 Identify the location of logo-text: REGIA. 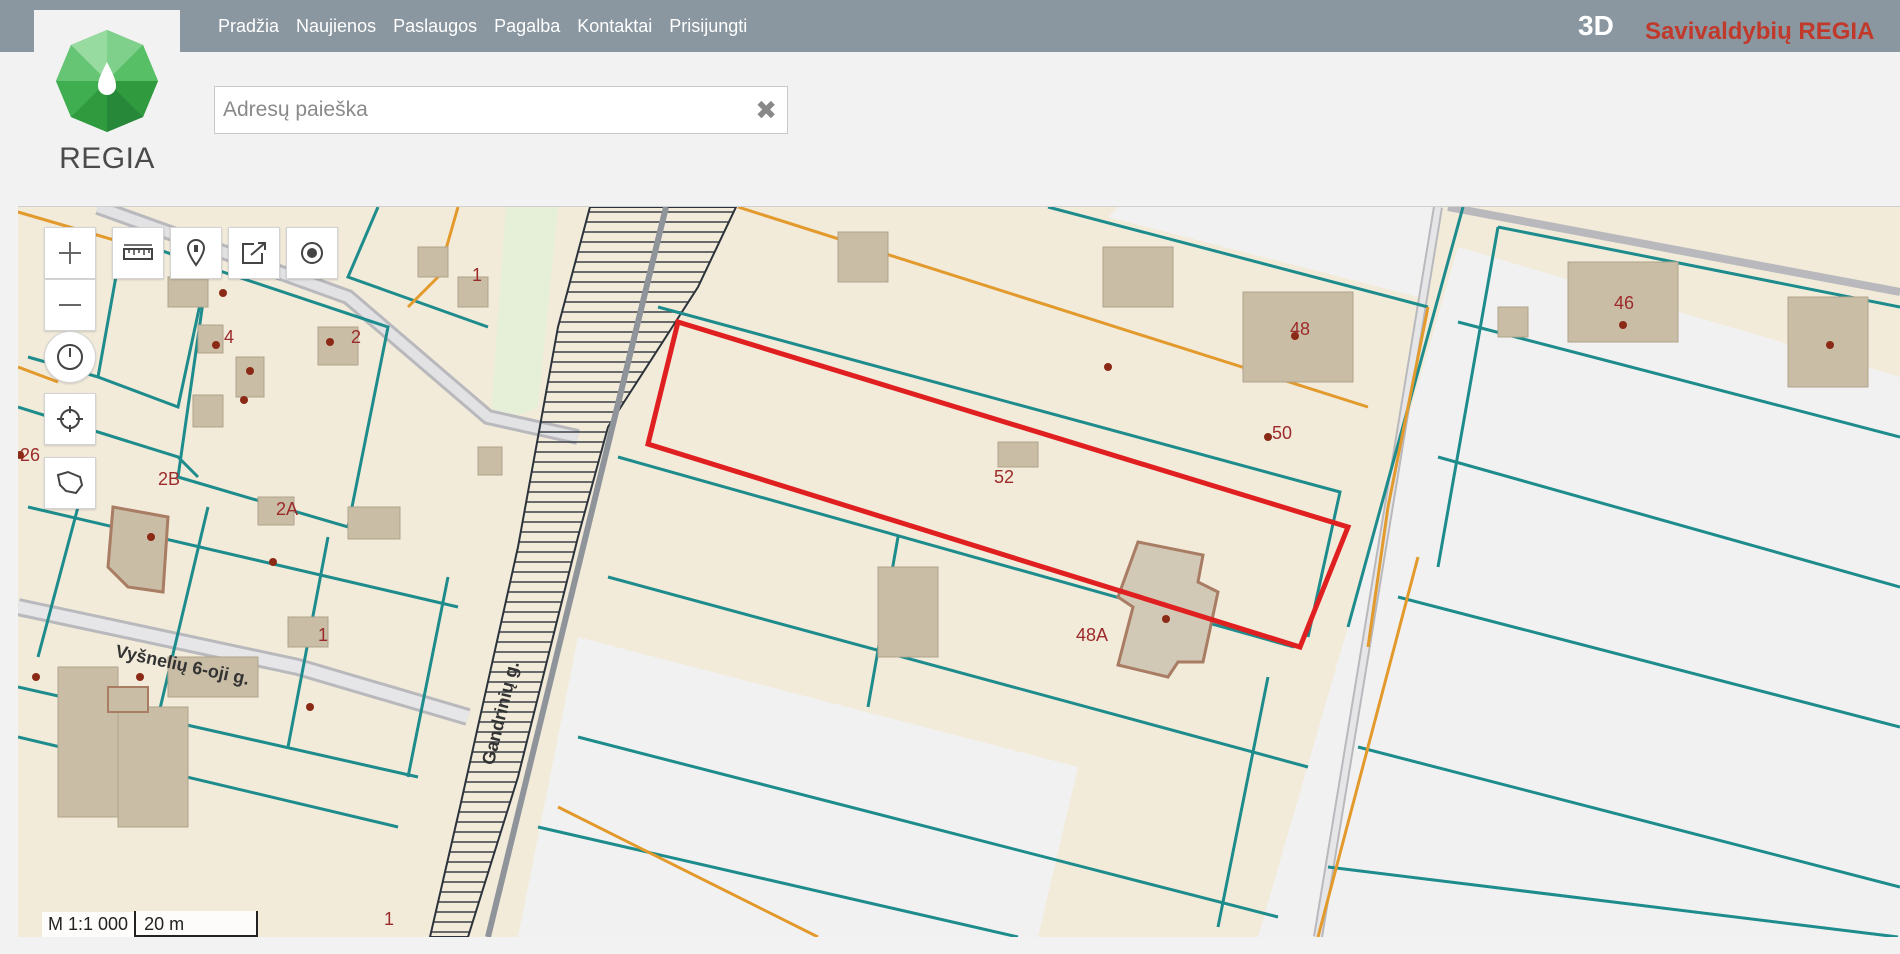
(107, 158).